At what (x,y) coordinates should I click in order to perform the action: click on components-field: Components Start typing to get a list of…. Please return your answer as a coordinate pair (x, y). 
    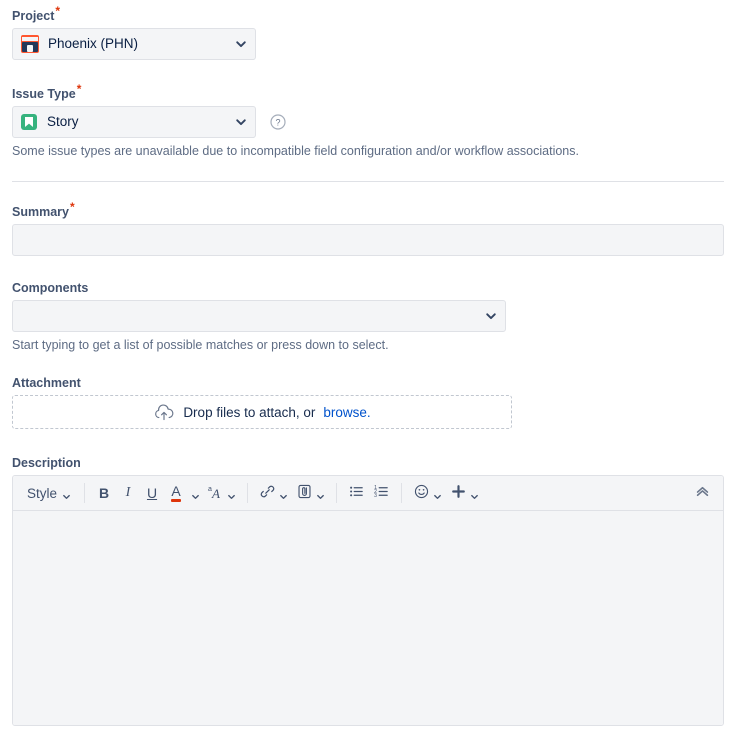
    Looking at the image, I should click on (368, 316).